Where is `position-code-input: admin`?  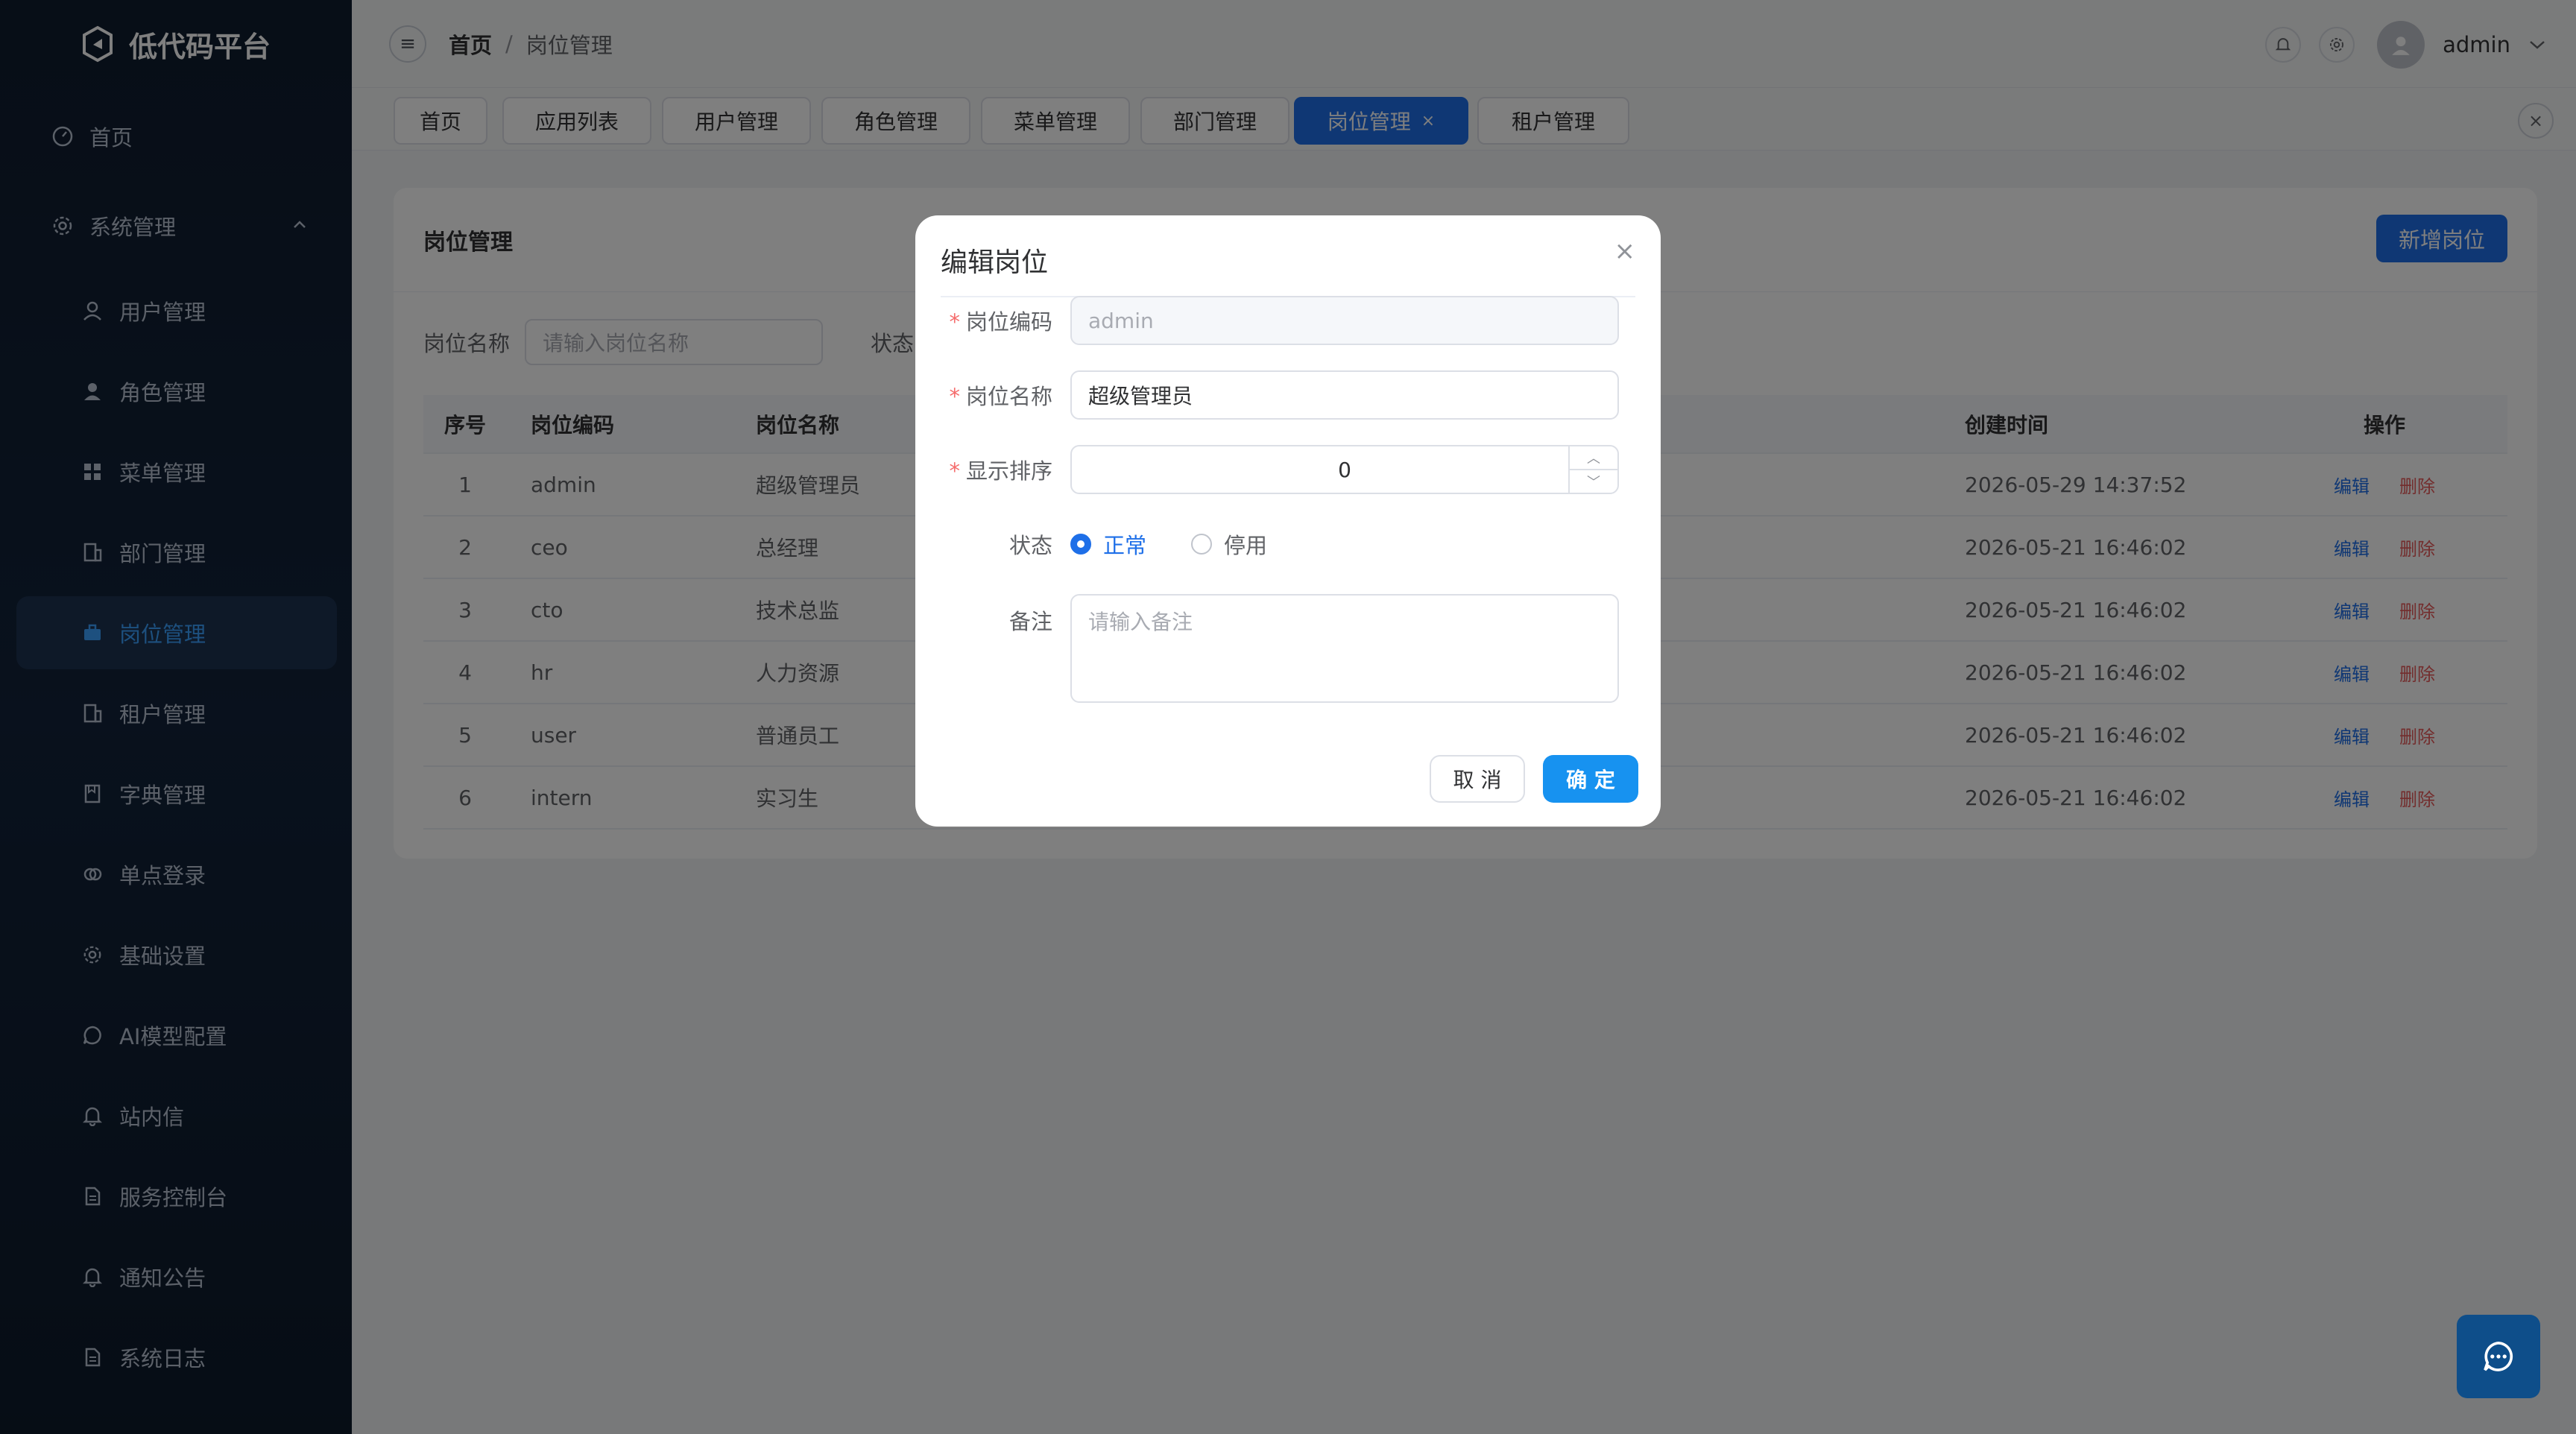 position-code-input: admin is located at coordinates (1344, 320).